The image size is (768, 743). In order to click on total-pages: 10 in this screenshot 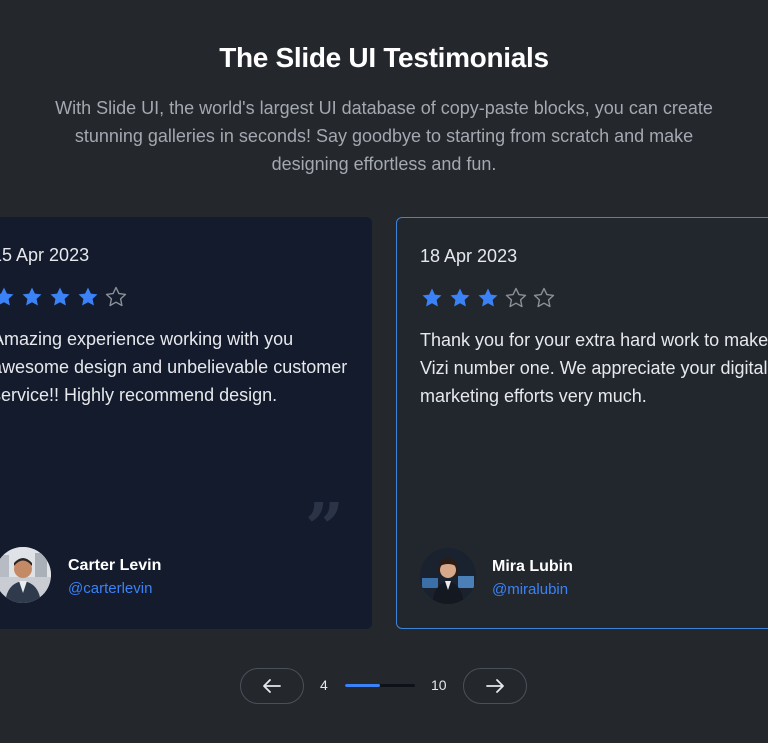, I will do `click(439, 685)`.